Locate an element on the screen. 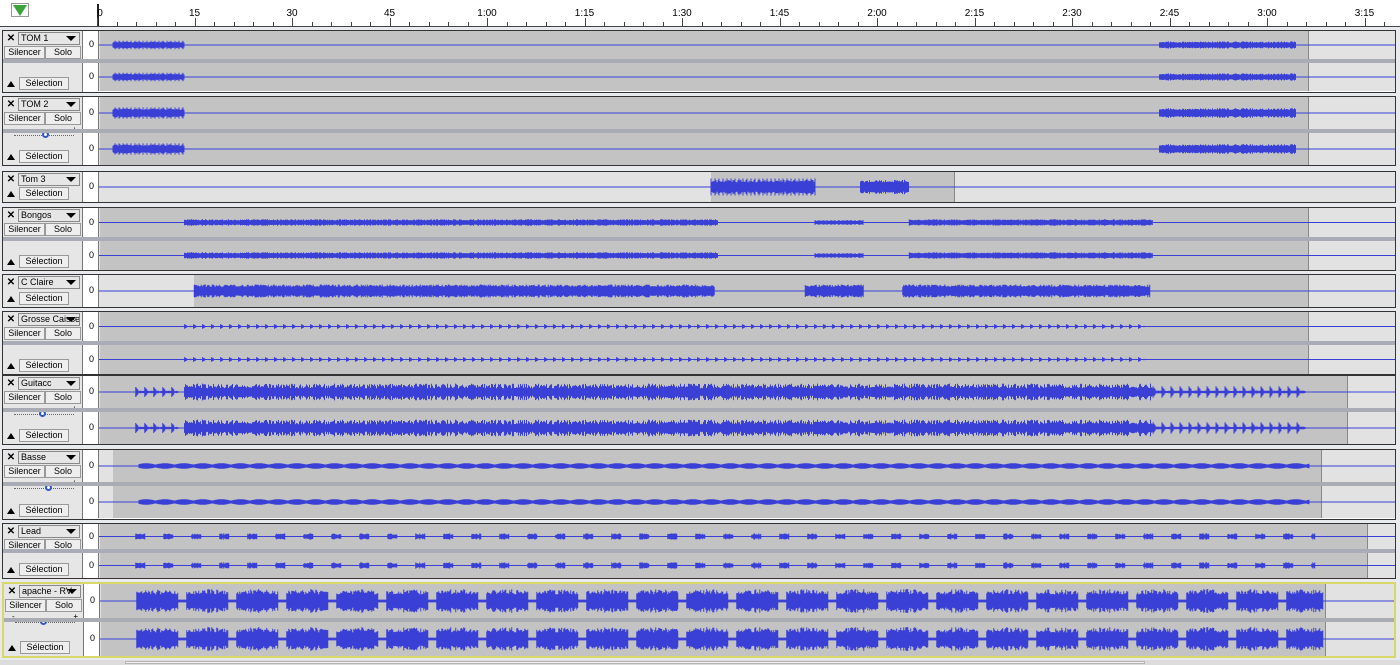 The height and width of the screenshot is (665, 1400). track-name-menu: C Claire is located at coordinates (49, 282).